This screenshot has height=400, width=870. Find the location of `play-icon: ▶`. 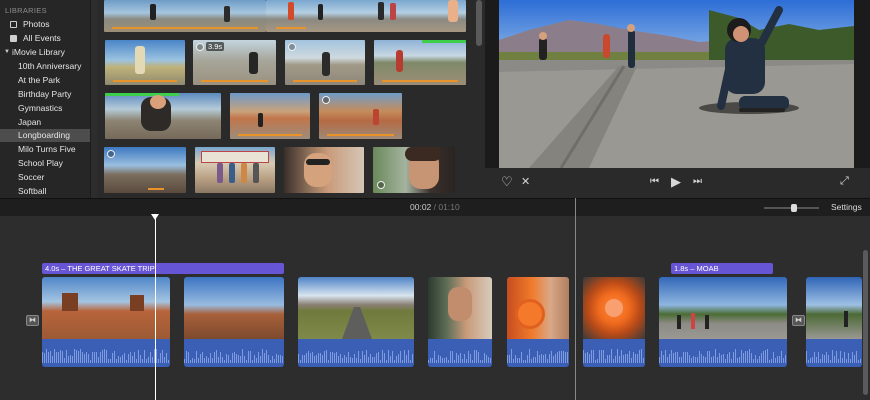

play-icon: ▶ is located at coordinates (676, 182).